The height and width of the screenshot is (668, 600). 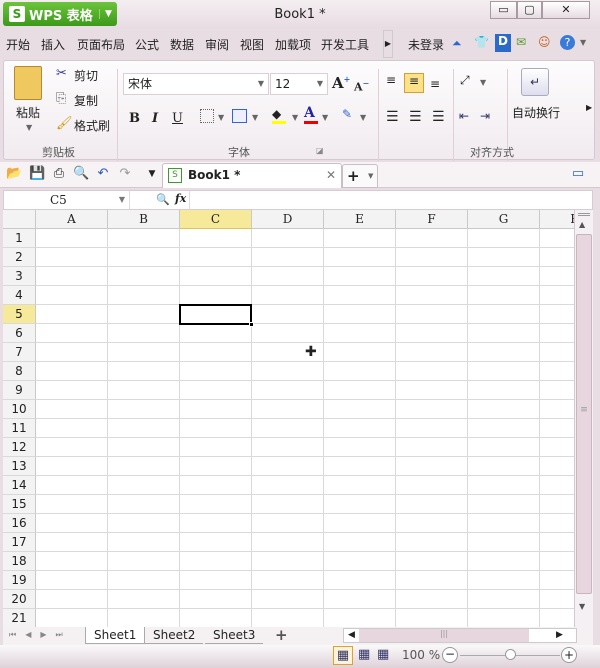 What do you see at coordinates (414, 83) in the screenshot?
I see `align-middle-icon: ≡` at bounding box center [414, 83].